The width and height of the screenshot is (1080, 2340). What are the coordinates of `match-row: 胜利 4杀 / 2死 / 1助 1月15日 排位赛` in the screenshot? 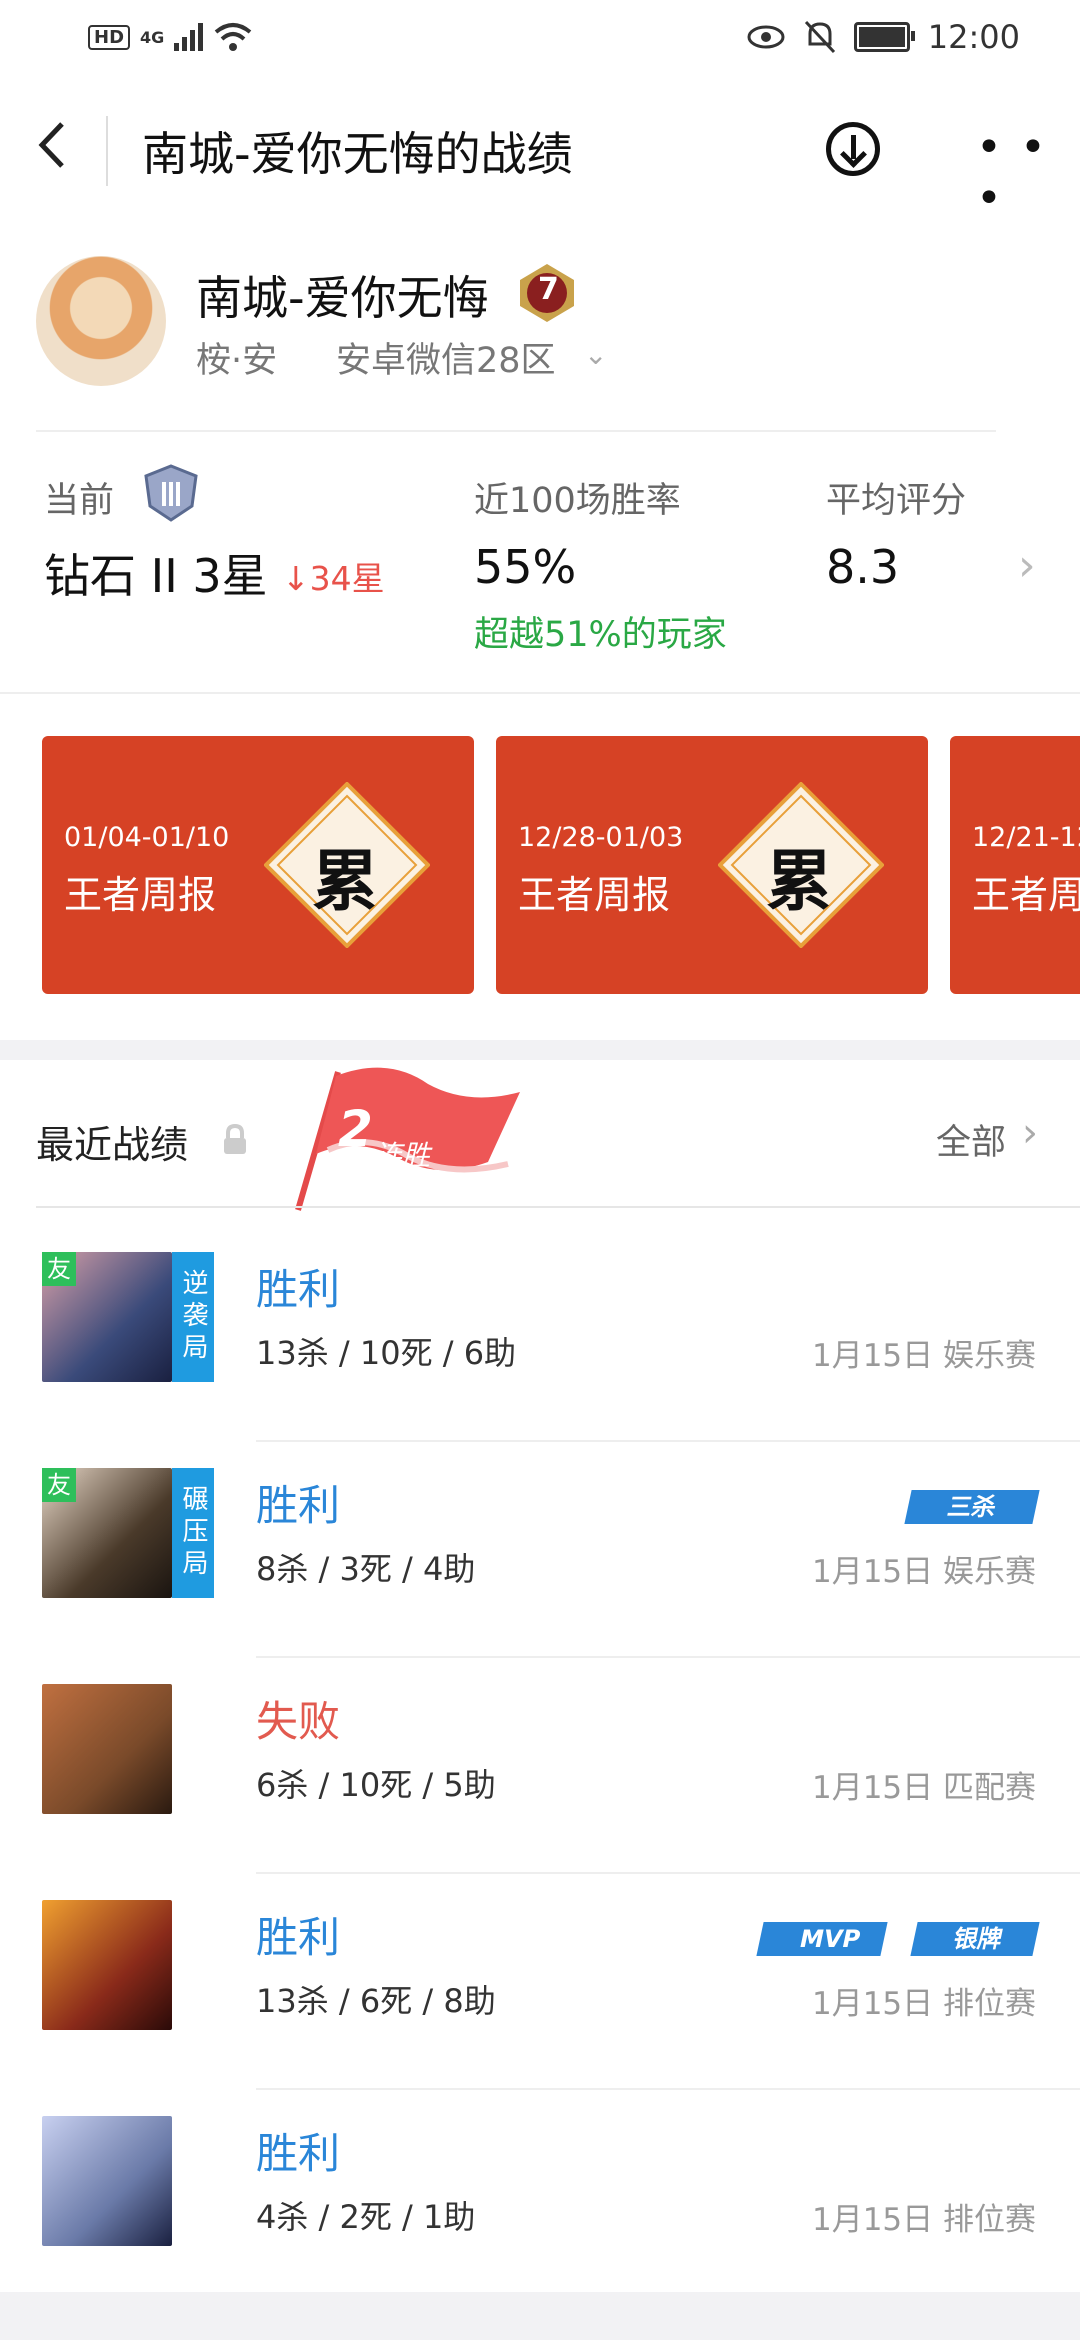 It's located at (540, 2198).